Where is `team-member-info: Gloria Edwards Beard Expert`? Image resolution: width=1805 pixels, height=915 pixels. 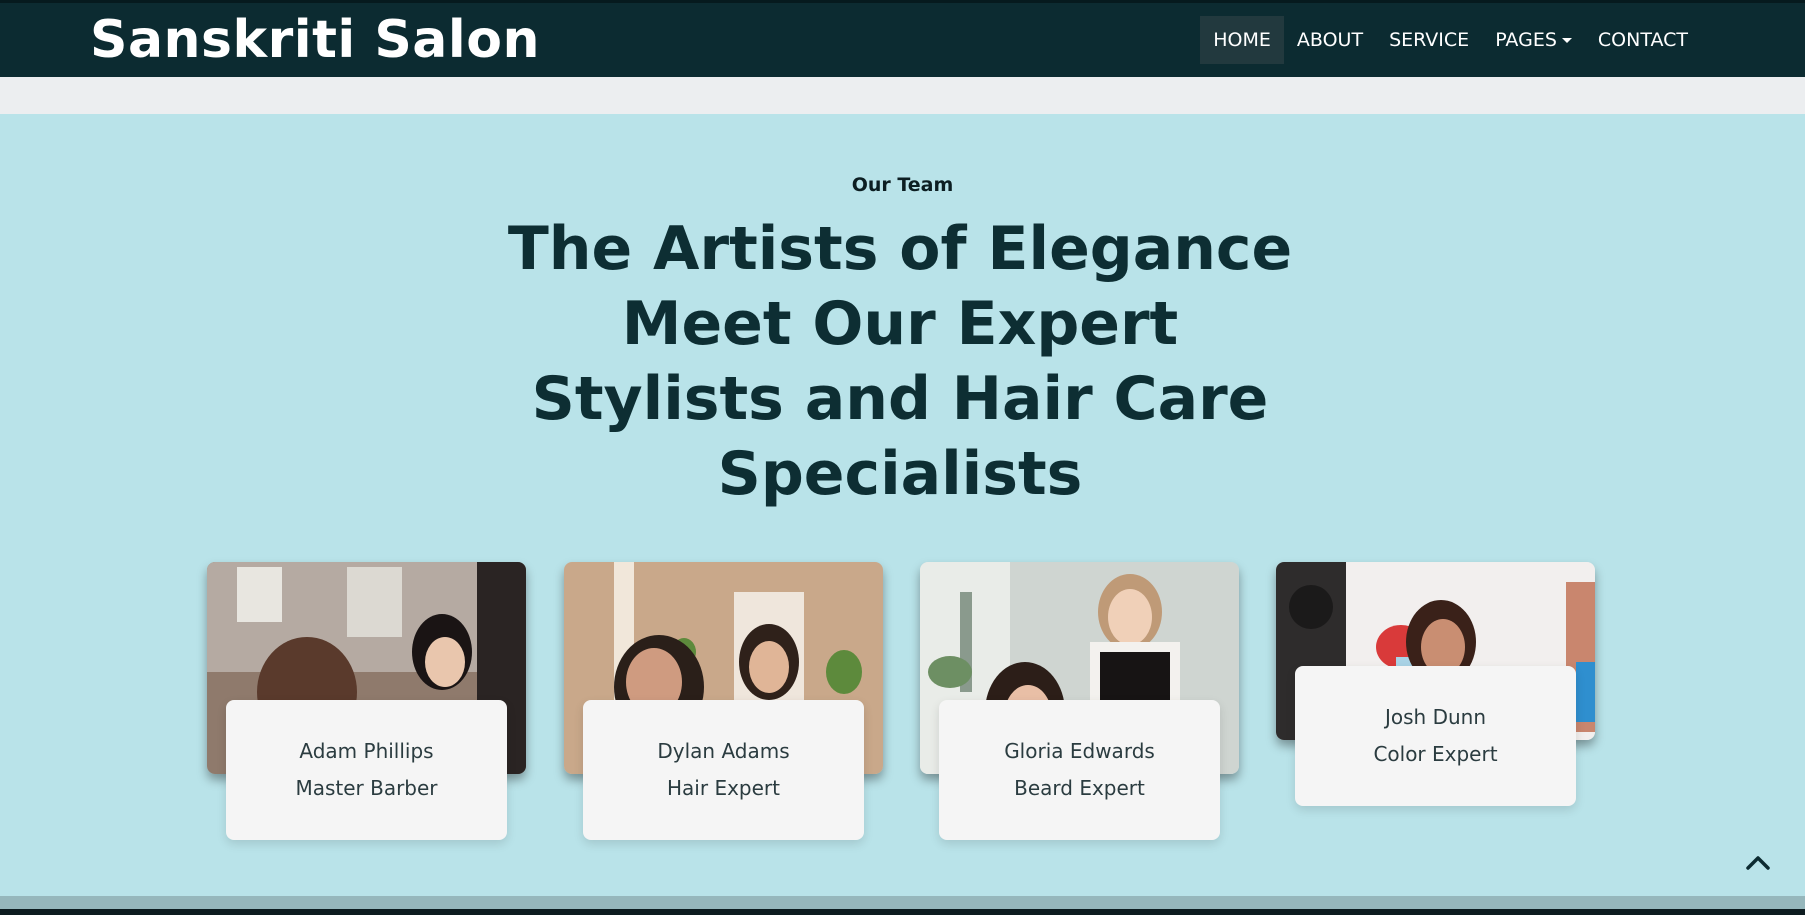
team-member-info: Gloria Edwards Beard Expert is located at coordinates (1079, 770).